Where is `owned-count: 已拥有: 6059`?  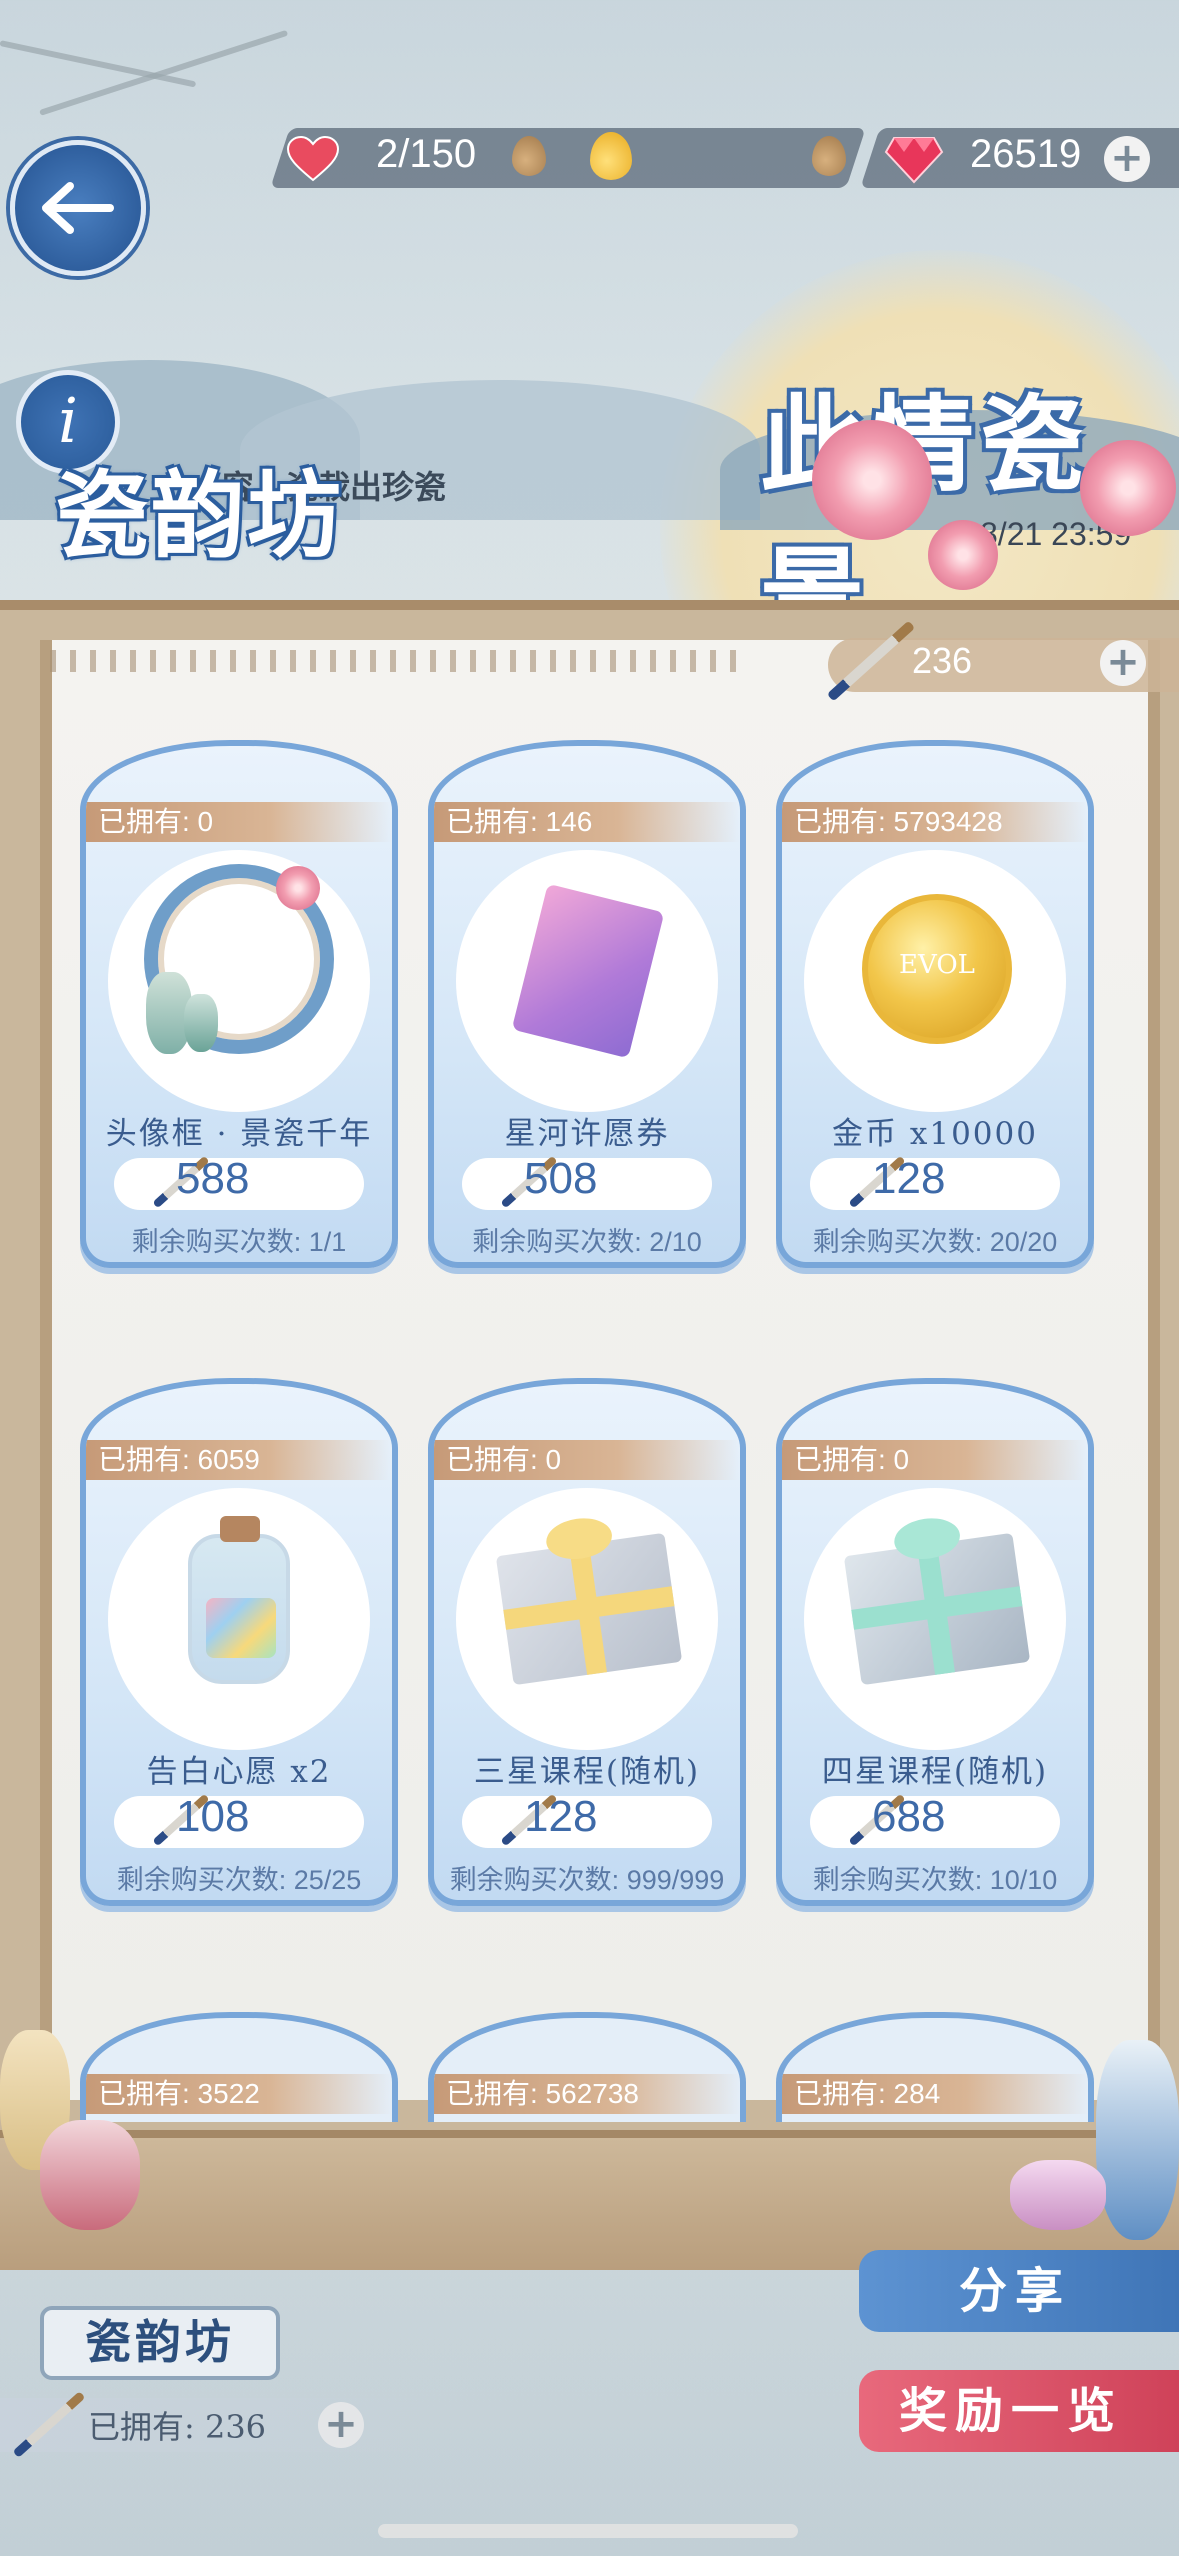 owned-count: 已拥有: 6059 is located at coordinates (239, 1460).